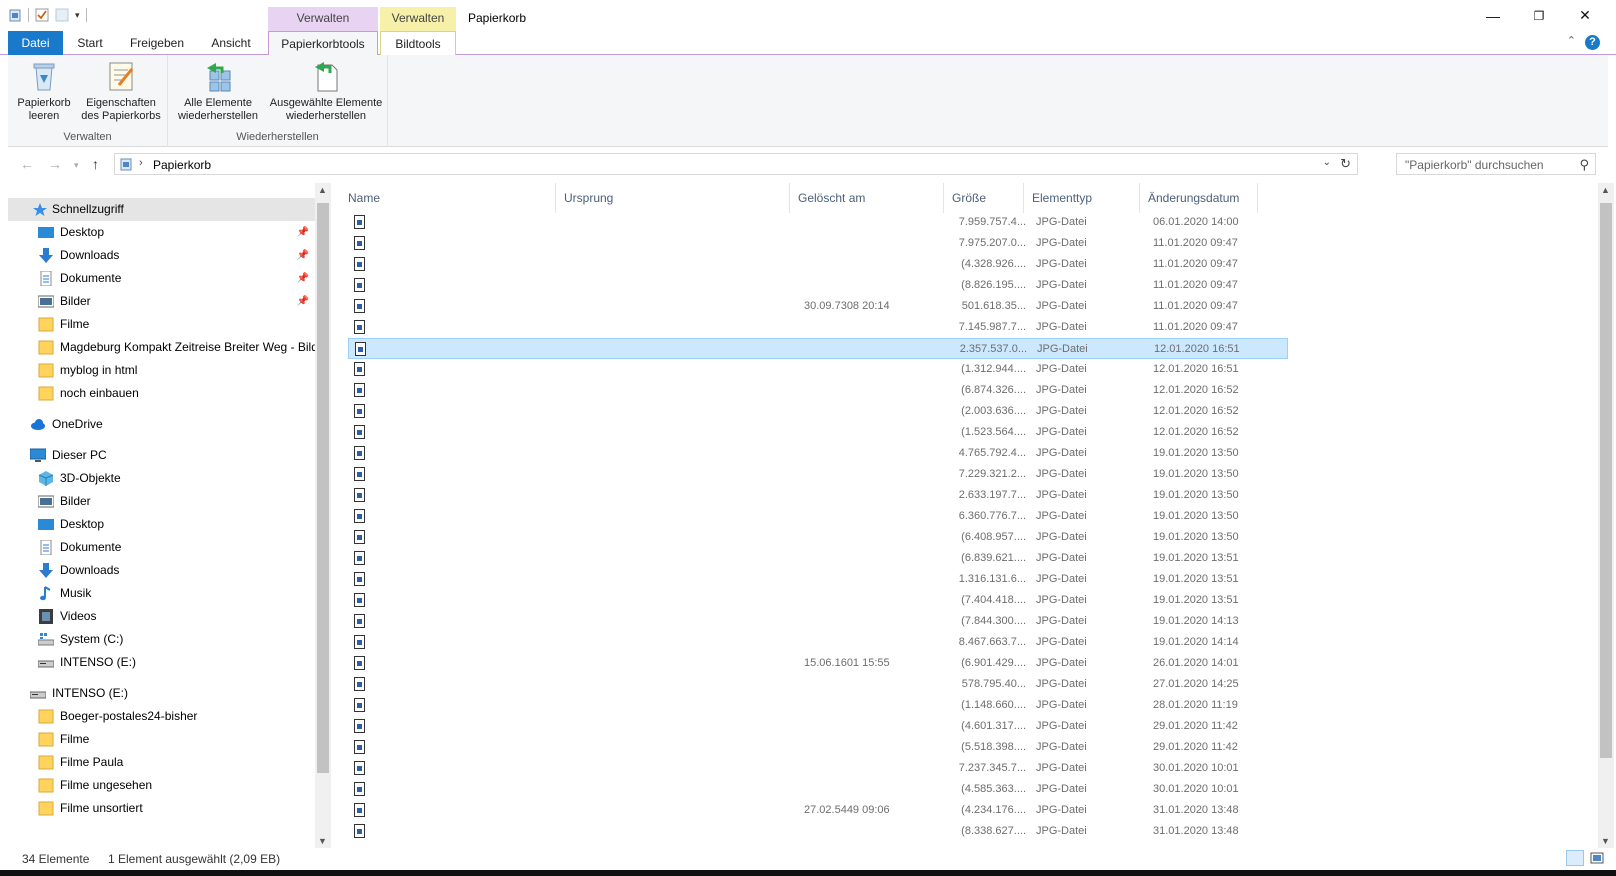 The height and width of the screenshot is (876, 1616). What do you see at coordinates (44, 91) in the screenshot?
I see `empty-recycle-bin-button: Papierkorb leeren` at bounding box center [44, 91].